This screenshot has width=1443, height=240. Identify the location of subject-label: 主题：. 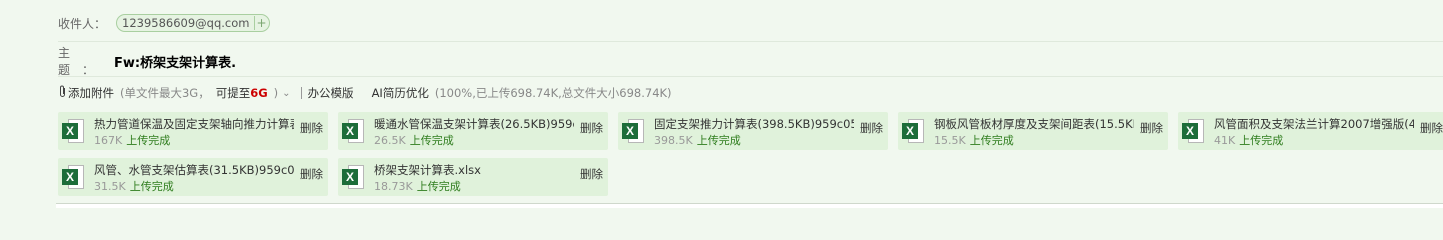
(82, 61).